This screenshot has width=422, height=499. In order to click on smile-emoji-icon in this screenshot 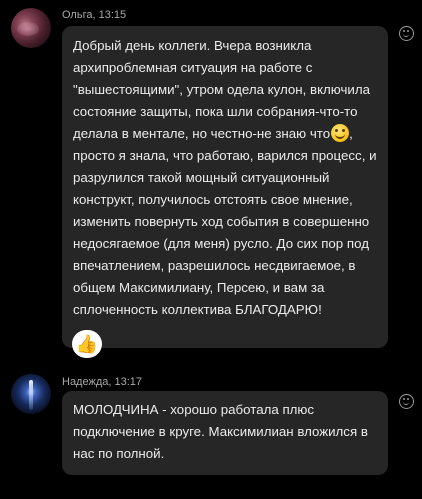, I will do `click(340, 133)`.